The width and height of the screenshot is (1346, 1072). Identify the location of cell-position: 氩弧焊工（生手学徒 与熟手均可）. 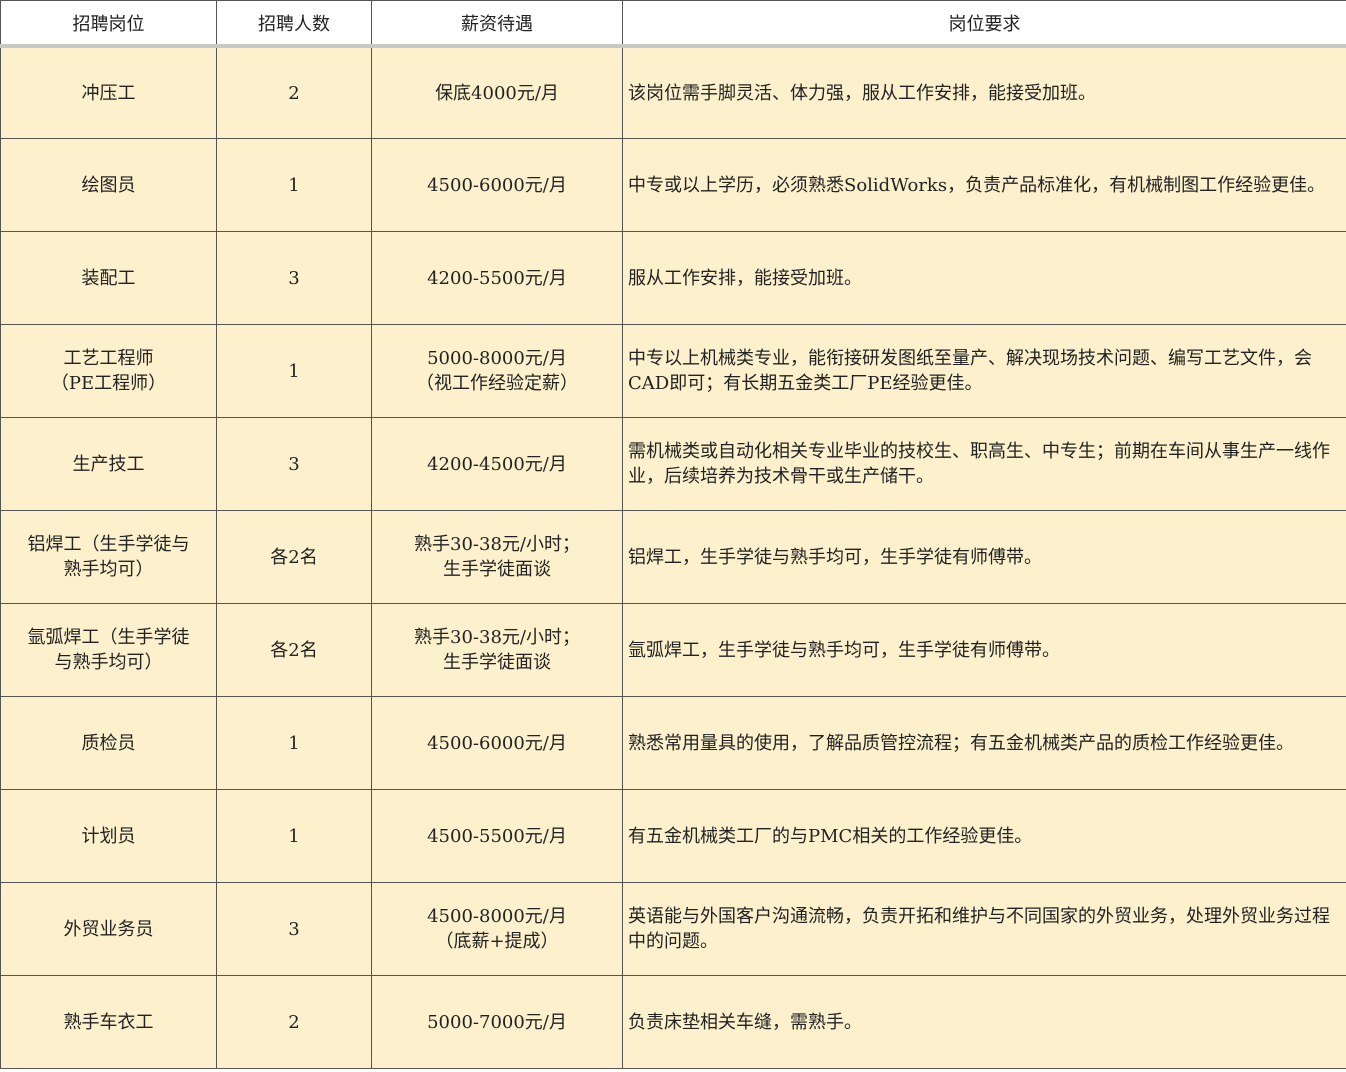
(108, 650).